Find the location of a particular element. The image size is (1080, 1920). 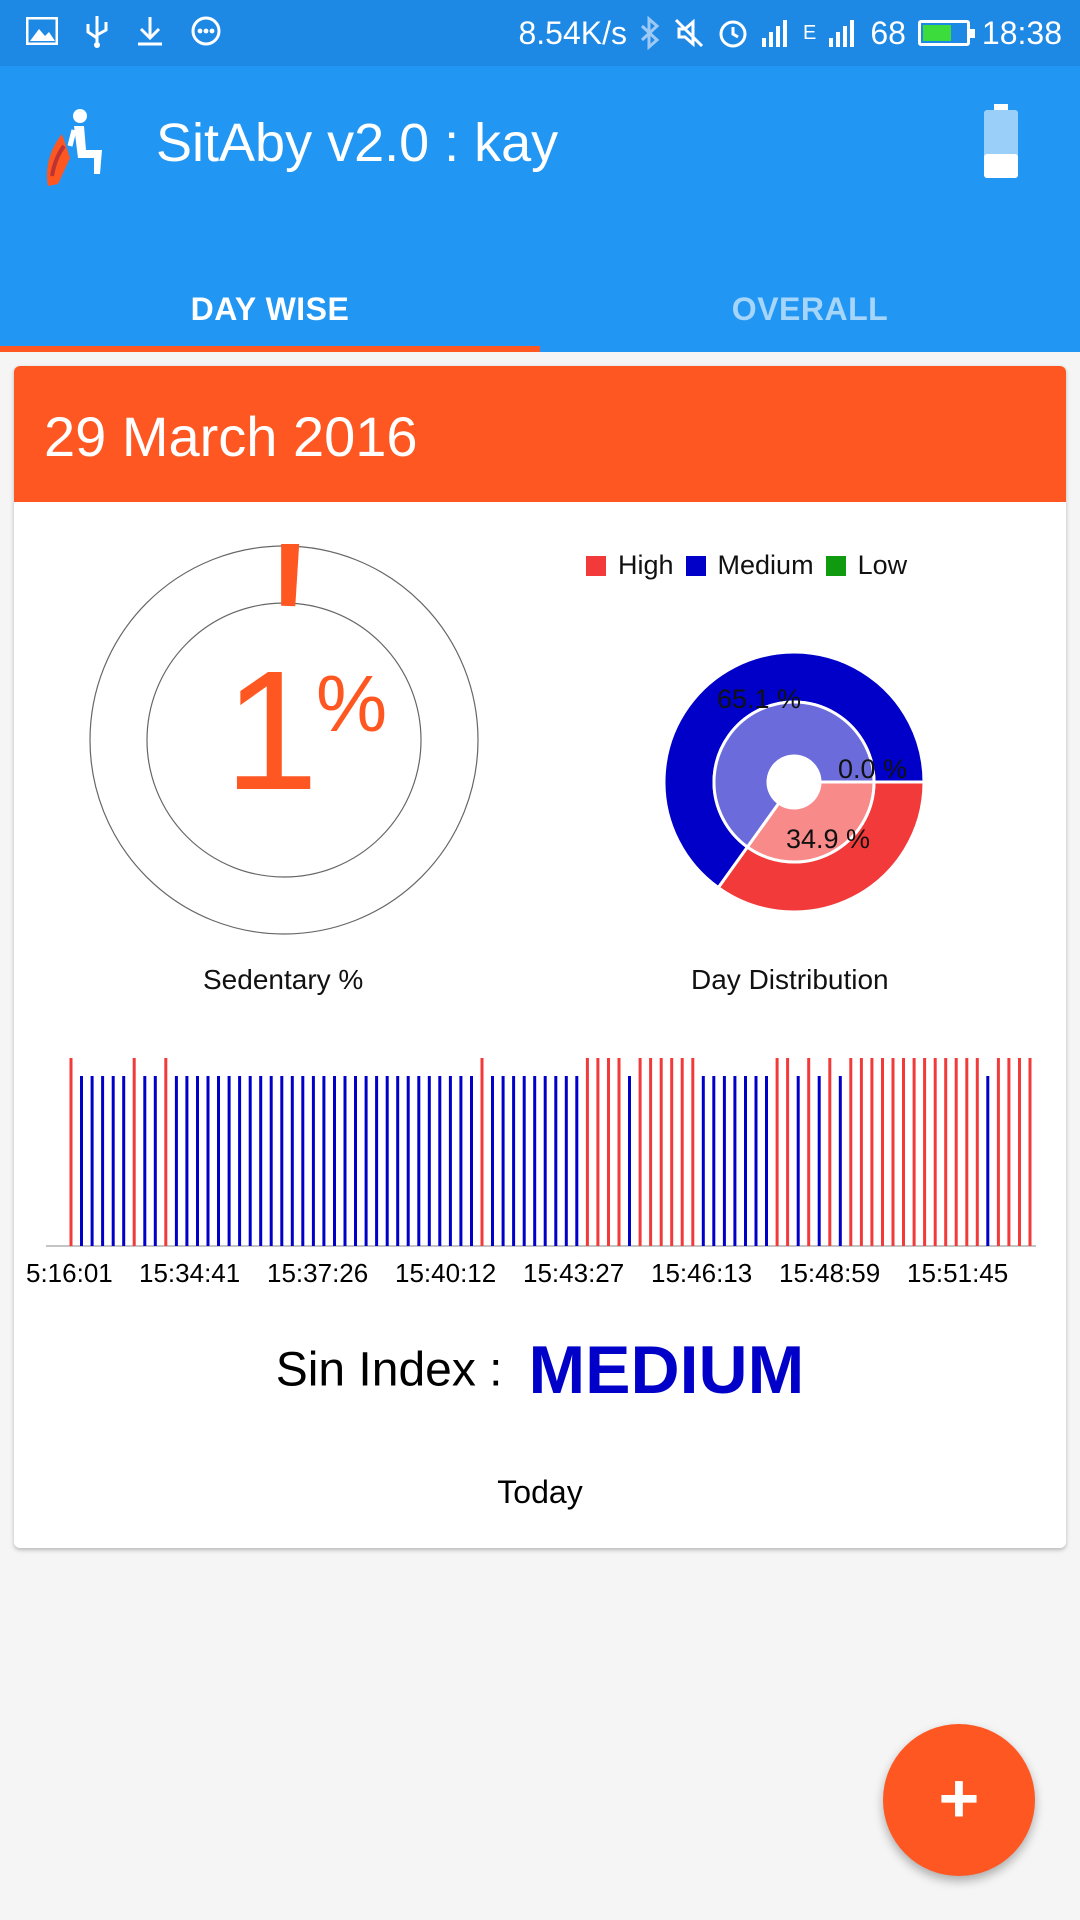

download-icon is located at coordinates (150, 31).